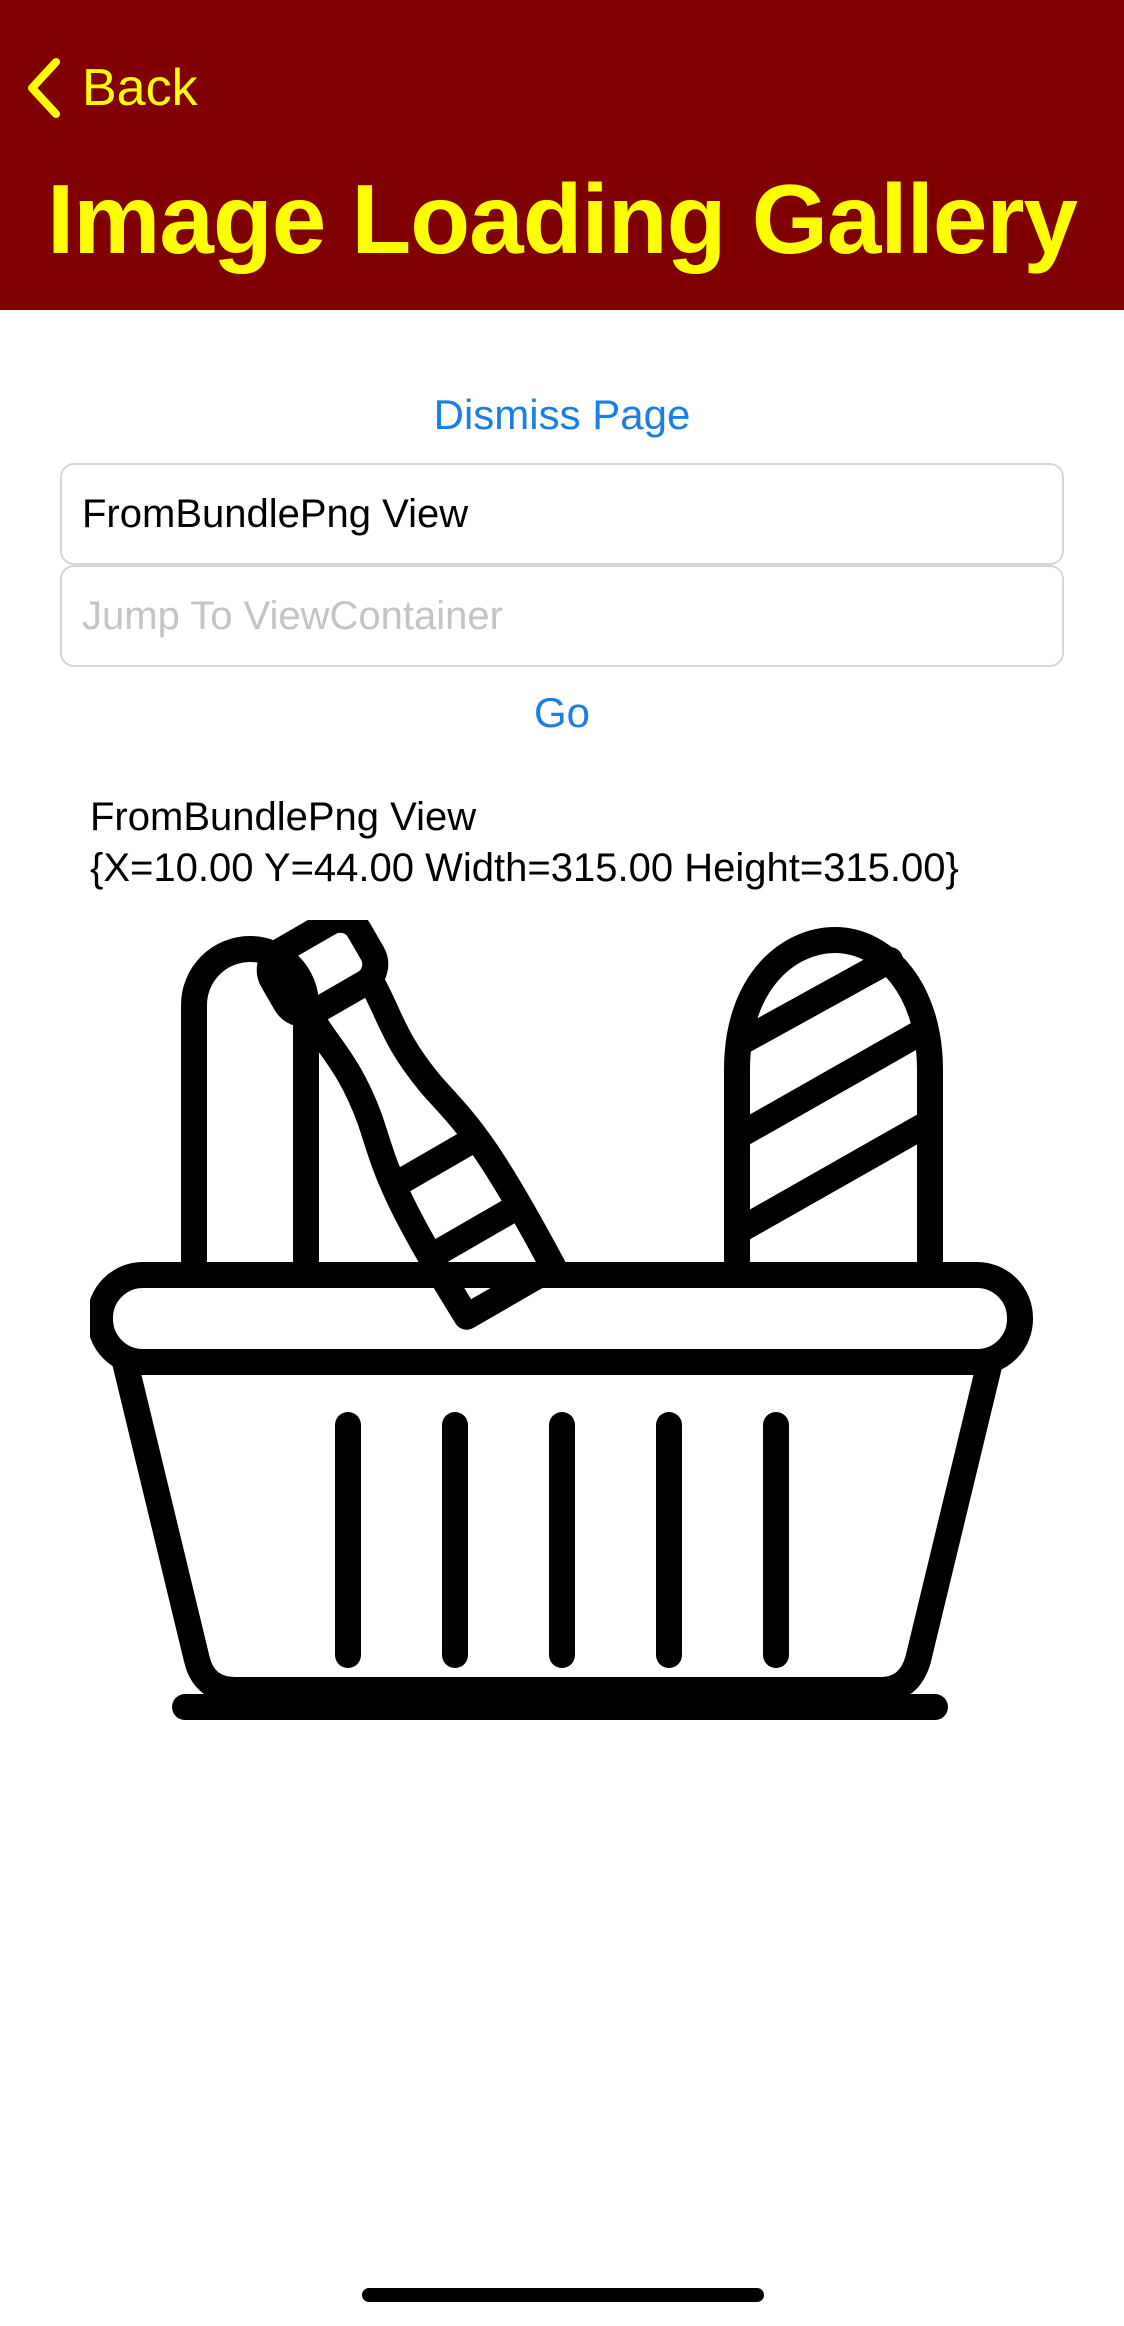 This screenshot has height=2326, width=1124. Describe the element at coordinates (562, 616) in the screenshot. I see `jump-to-view-input` at that location.